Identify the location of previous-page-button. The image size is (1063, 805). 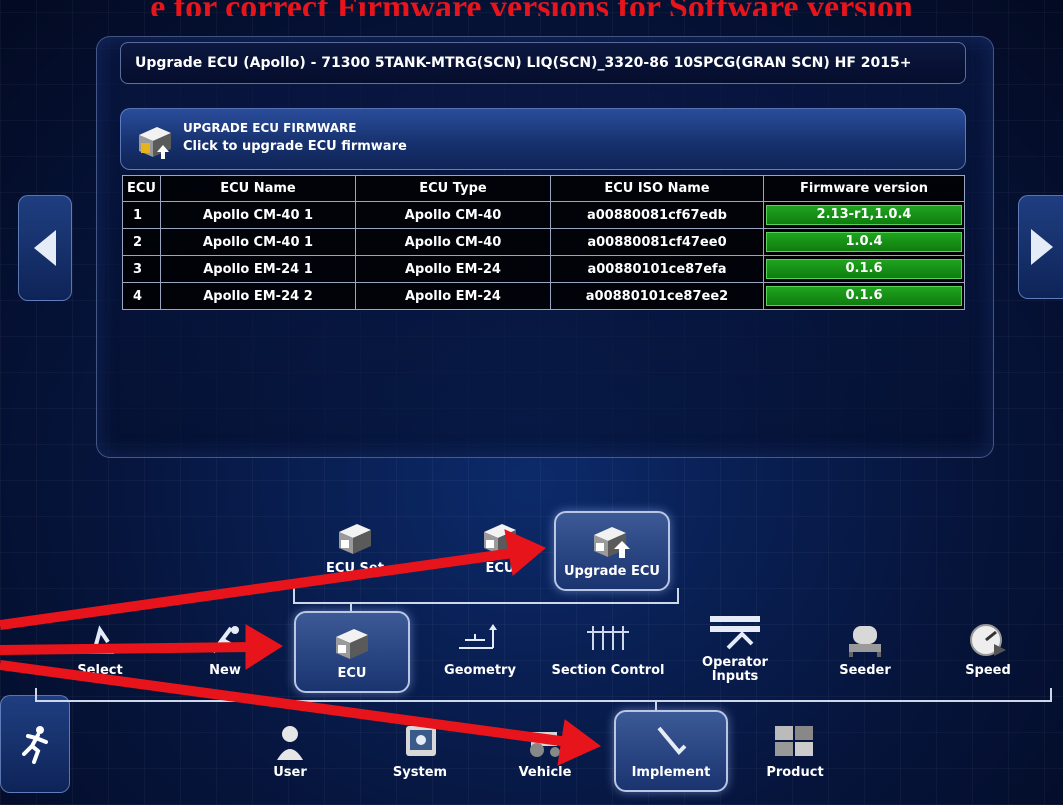
(45, 248).